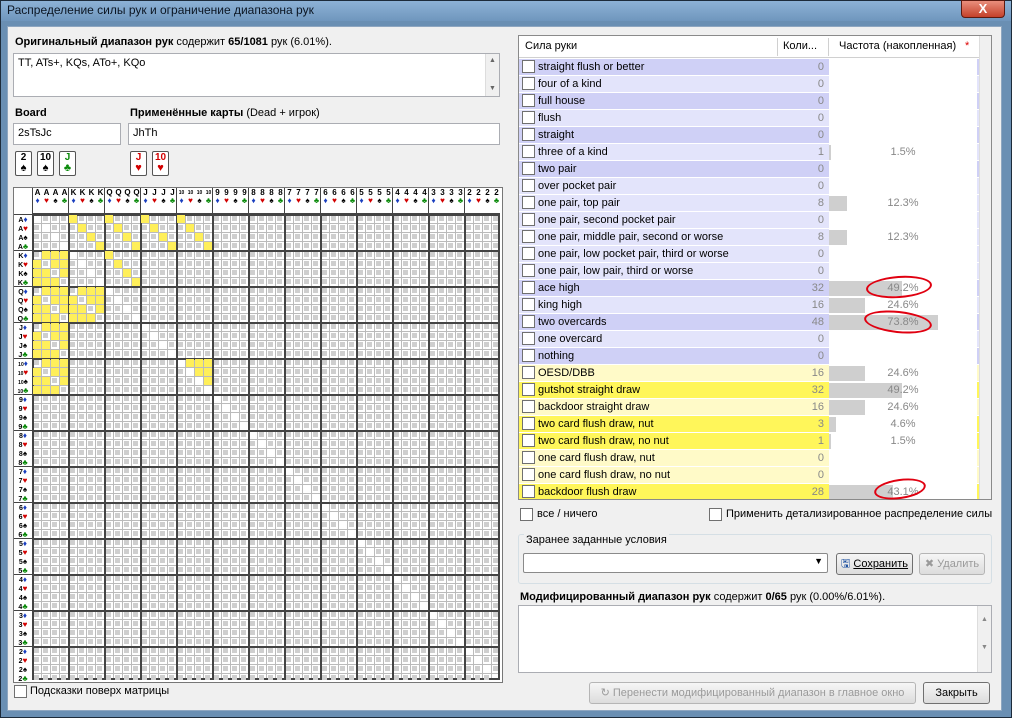  I want to click on matrix-column-header: 9 ♦ 9 ♥ 9 ♠ 9 ♣, so click(230, 201).